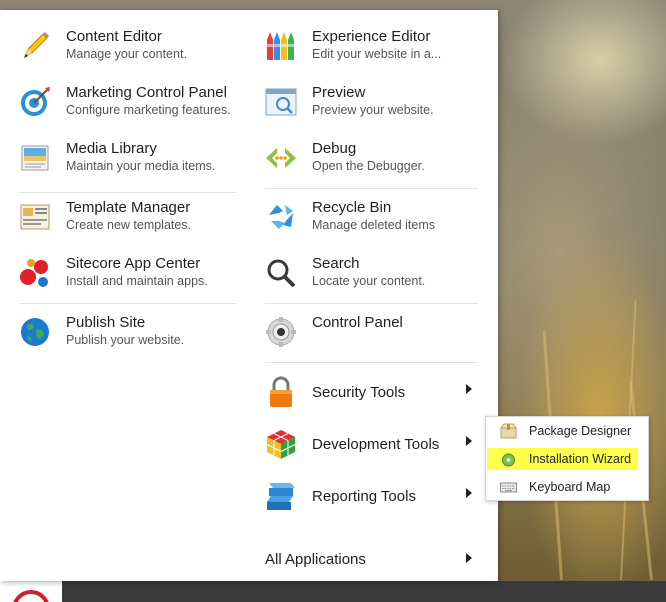  Describe the element at coordinates (315, 559) in the screenshot. I see `all-applications-label: All Applications` at that location.